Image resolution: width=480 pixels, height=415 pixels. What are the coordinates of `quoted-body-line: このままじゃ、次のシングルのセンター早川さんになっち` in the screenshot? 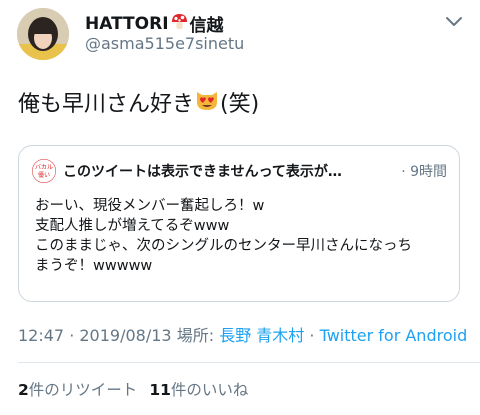 It's located at (223, 246).